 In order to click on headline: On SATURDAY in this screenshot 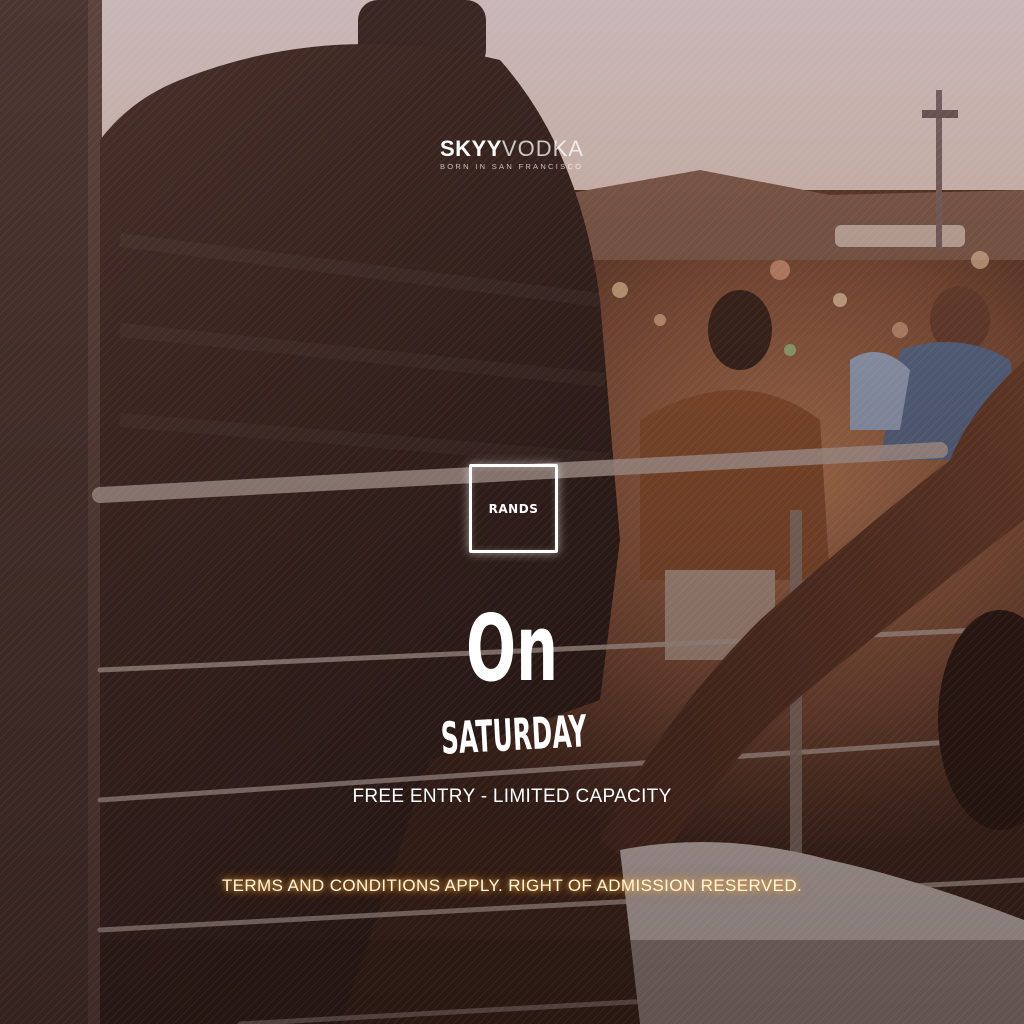, I will do `click(514, 681)`.